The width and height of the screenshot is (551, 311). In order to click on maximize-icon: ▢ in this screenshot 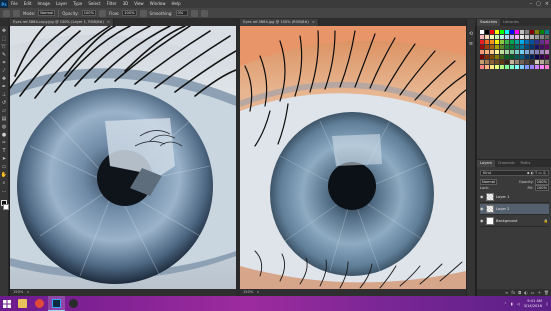, I will do `click(538, 4)`.